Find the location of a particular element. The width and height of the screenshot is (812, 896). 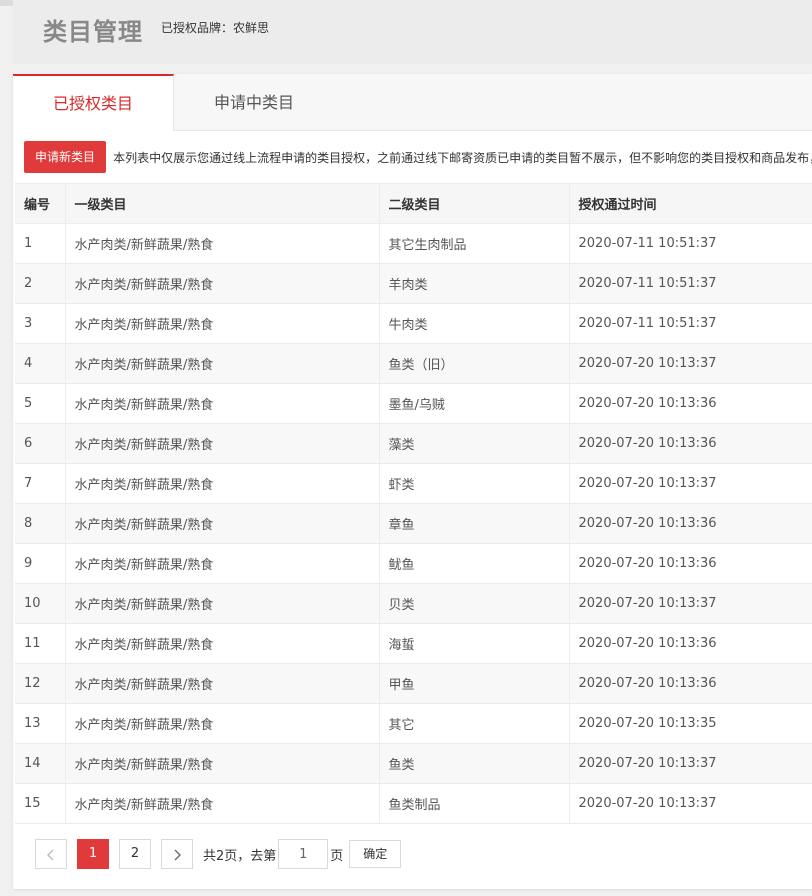

table-row: 7 水产肉类/新鲜蔬果/熟食 虾类 2020-07-20 10:13:37 is located at coordinates (413, 483).